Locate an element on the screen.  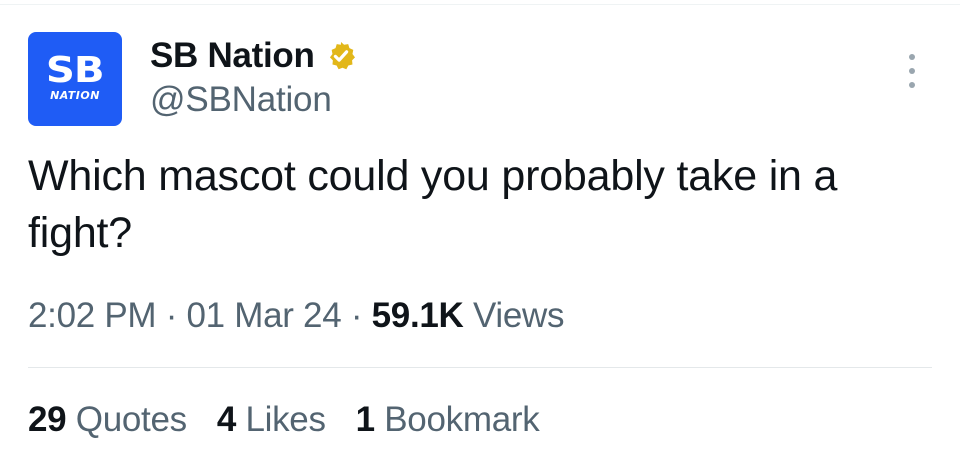
likes-label: Likes is located at coordinates (285, 419).